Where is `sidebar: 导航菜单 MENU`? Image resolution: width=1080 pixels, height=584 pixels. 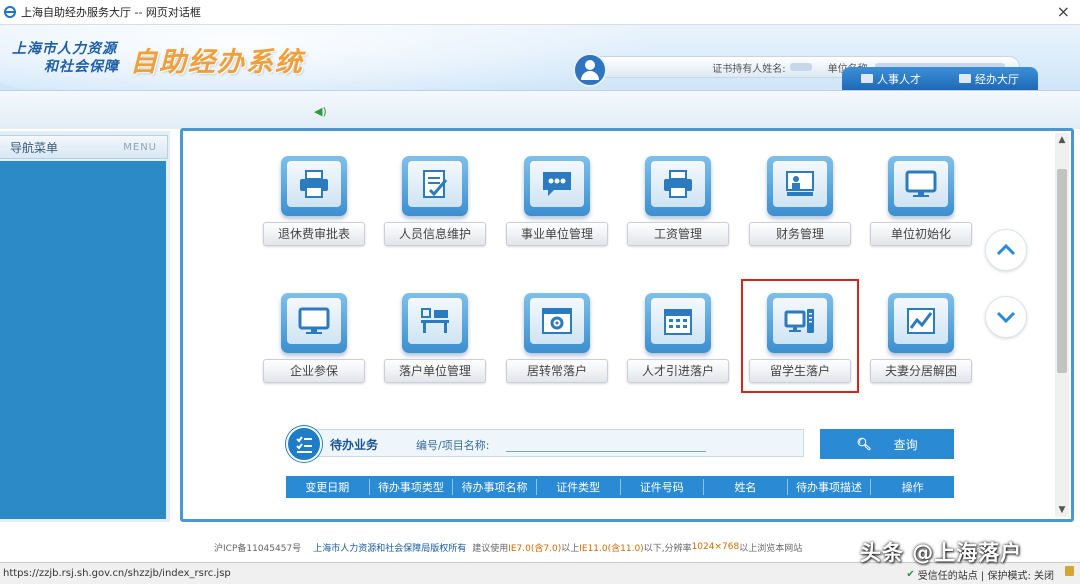 sidebar: 导航菜单 MENU is located at coordinates (85, 326).